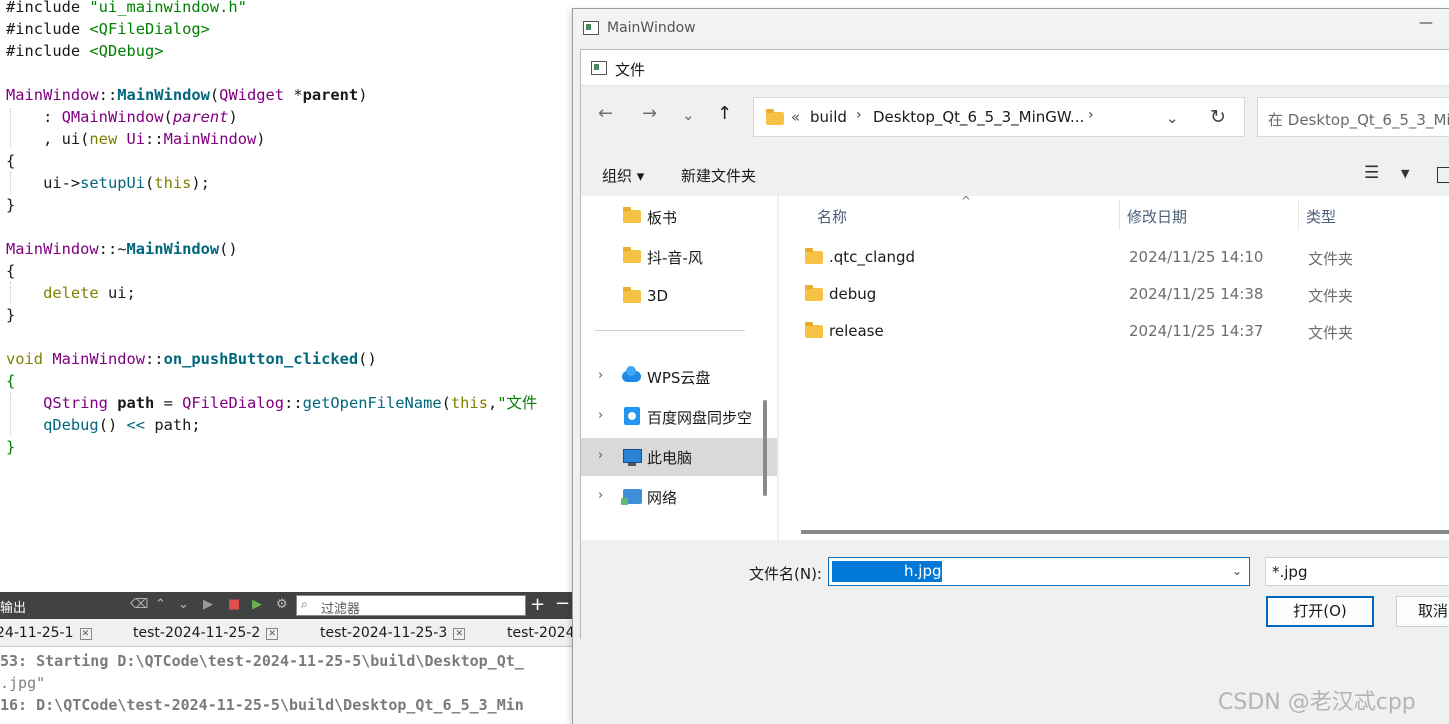 This screenshot has width=1449, height=724. I want to click on breadcrumb-overflow: «, so click(795, 117).